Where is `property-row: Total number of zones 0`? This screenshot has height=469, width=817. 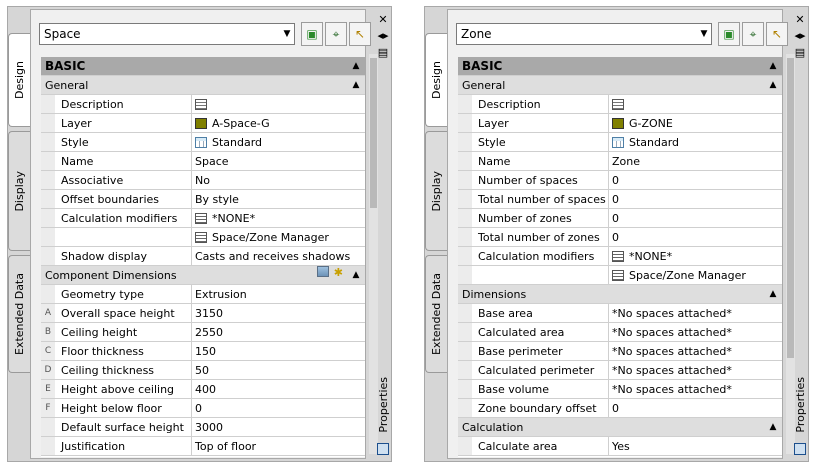 property-row: Total number of zones 0 is located at coordinates (620, 237).